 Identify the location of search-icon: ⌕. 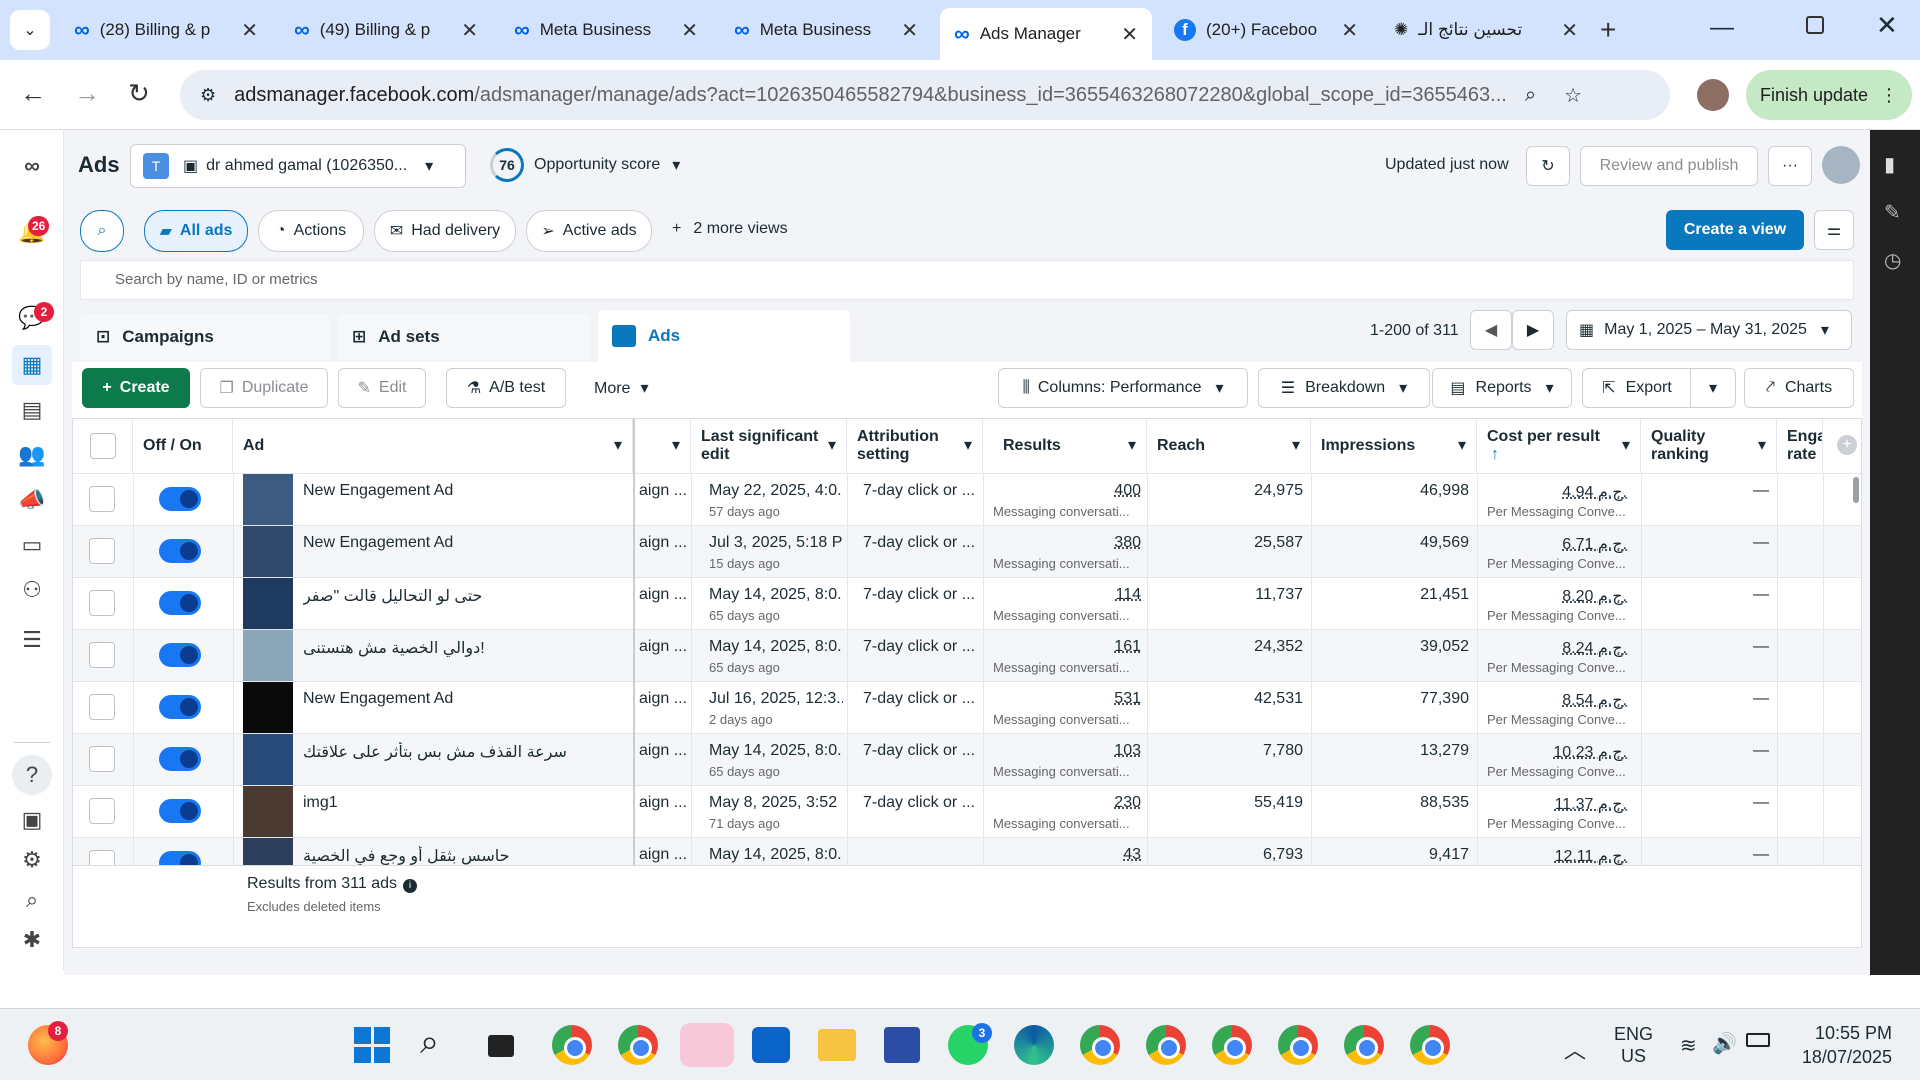
(32, 900).